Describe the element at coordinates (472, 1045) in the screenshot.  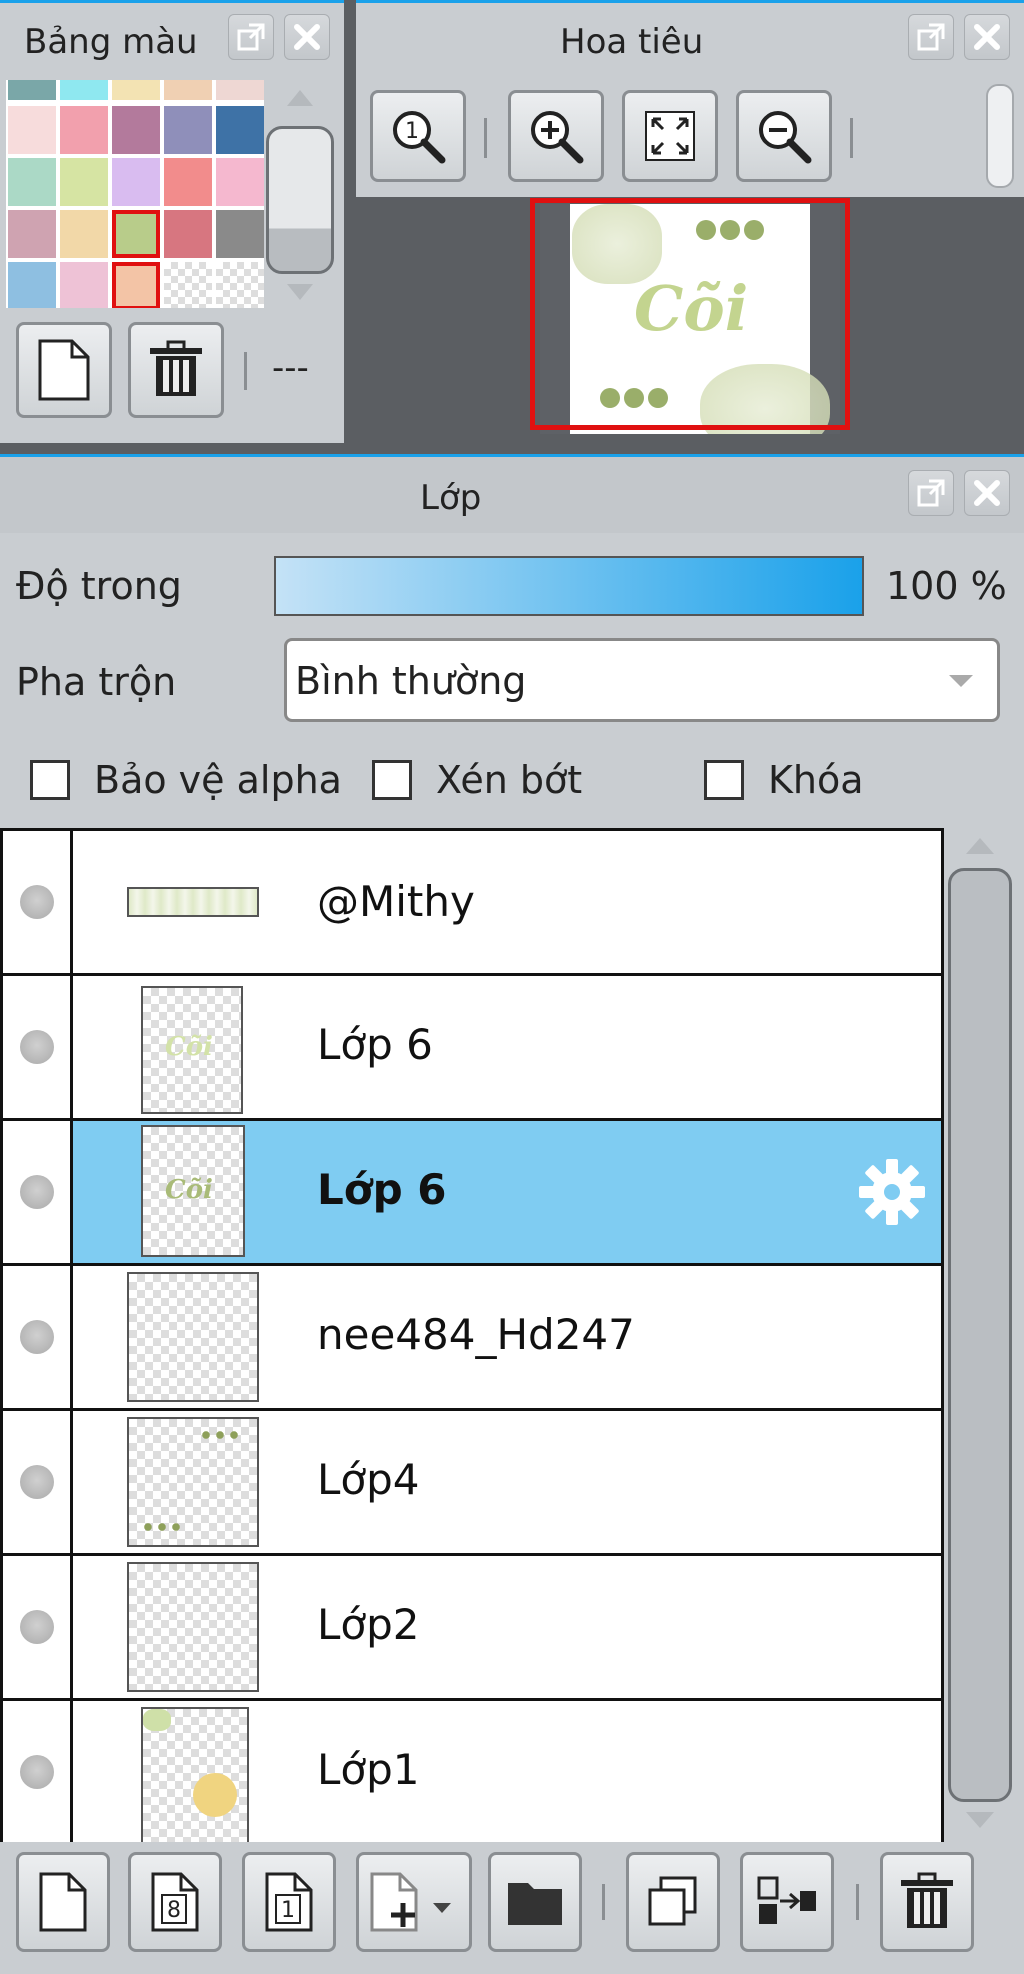
I see `layer-row: Cõi Lớp 6` at that location.